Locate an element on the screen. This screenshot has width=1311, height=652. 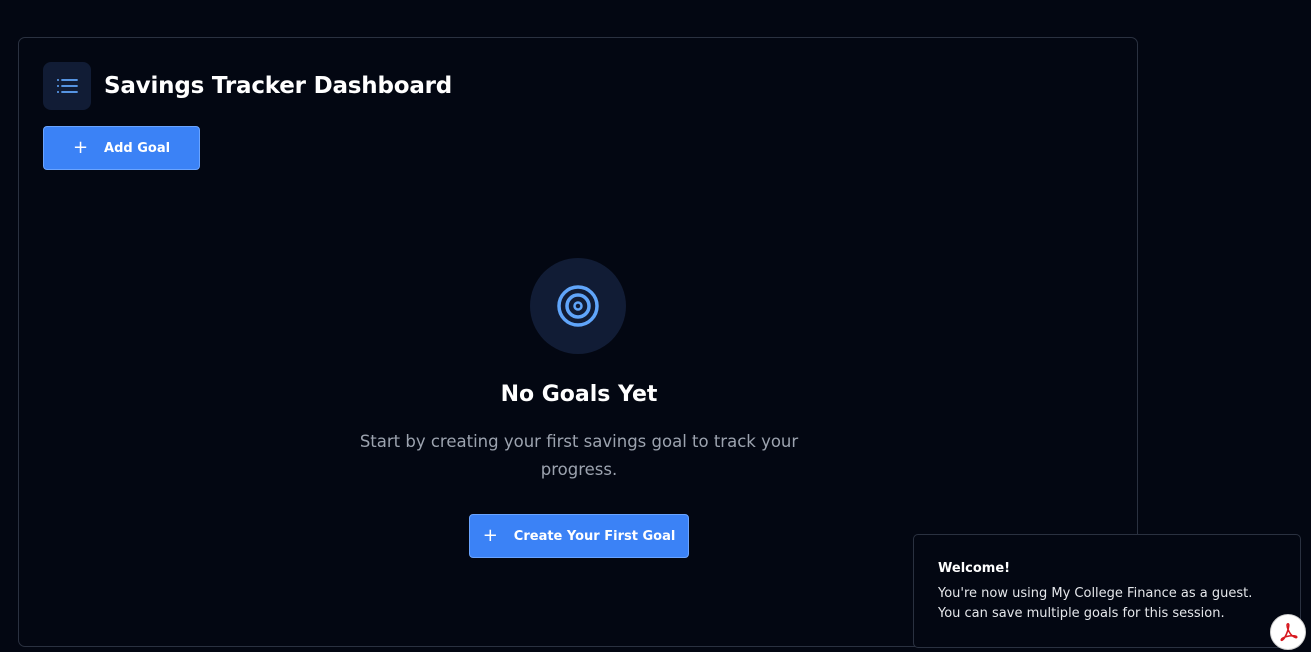
page-title: Savings Tracker Dashboard is located at coordinates (278, 86).